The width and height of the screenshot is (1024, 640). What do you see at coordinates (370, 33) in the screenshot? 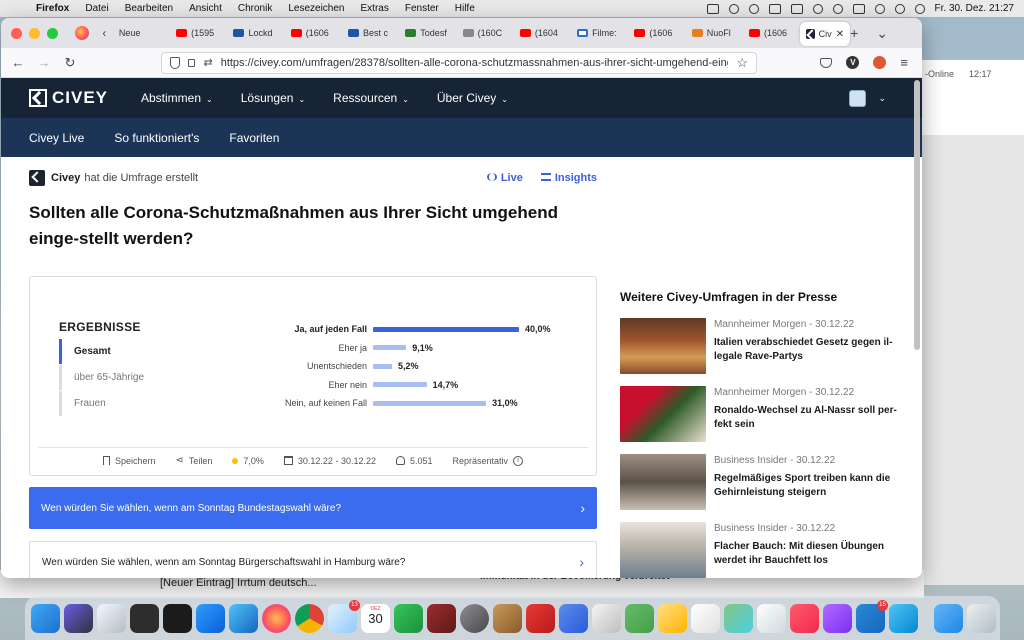
I see `tab-best: Best c` at bounding box center [370, 33].